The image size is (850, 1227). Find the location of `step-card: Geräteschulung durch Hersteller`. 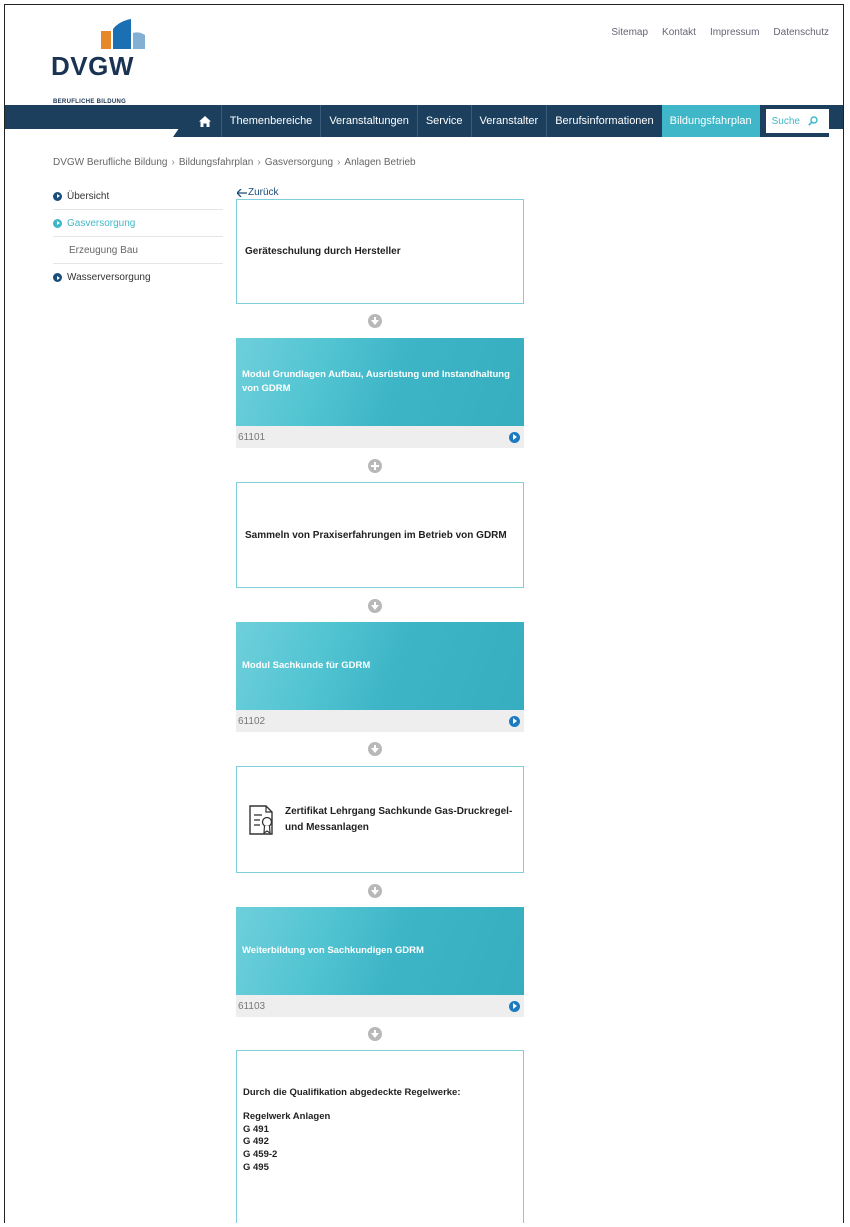

step-card: Geräteschulung durch Hersteller is located at coordinates (380, 251).